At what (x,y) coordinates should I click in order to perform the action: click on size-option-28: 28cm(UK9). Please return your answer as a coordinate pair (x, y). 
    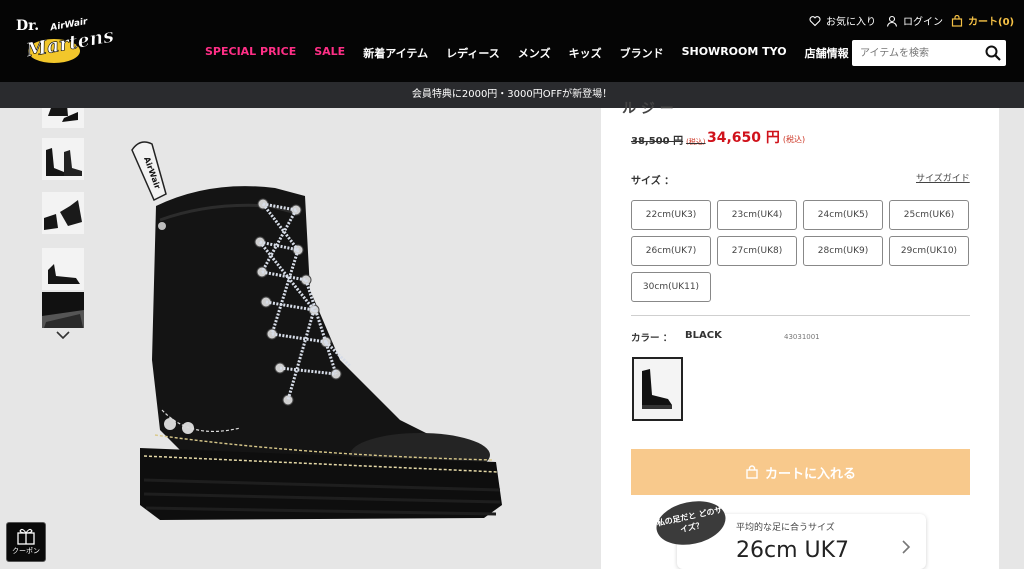
    Looking at the image, I should click on (843, 251).